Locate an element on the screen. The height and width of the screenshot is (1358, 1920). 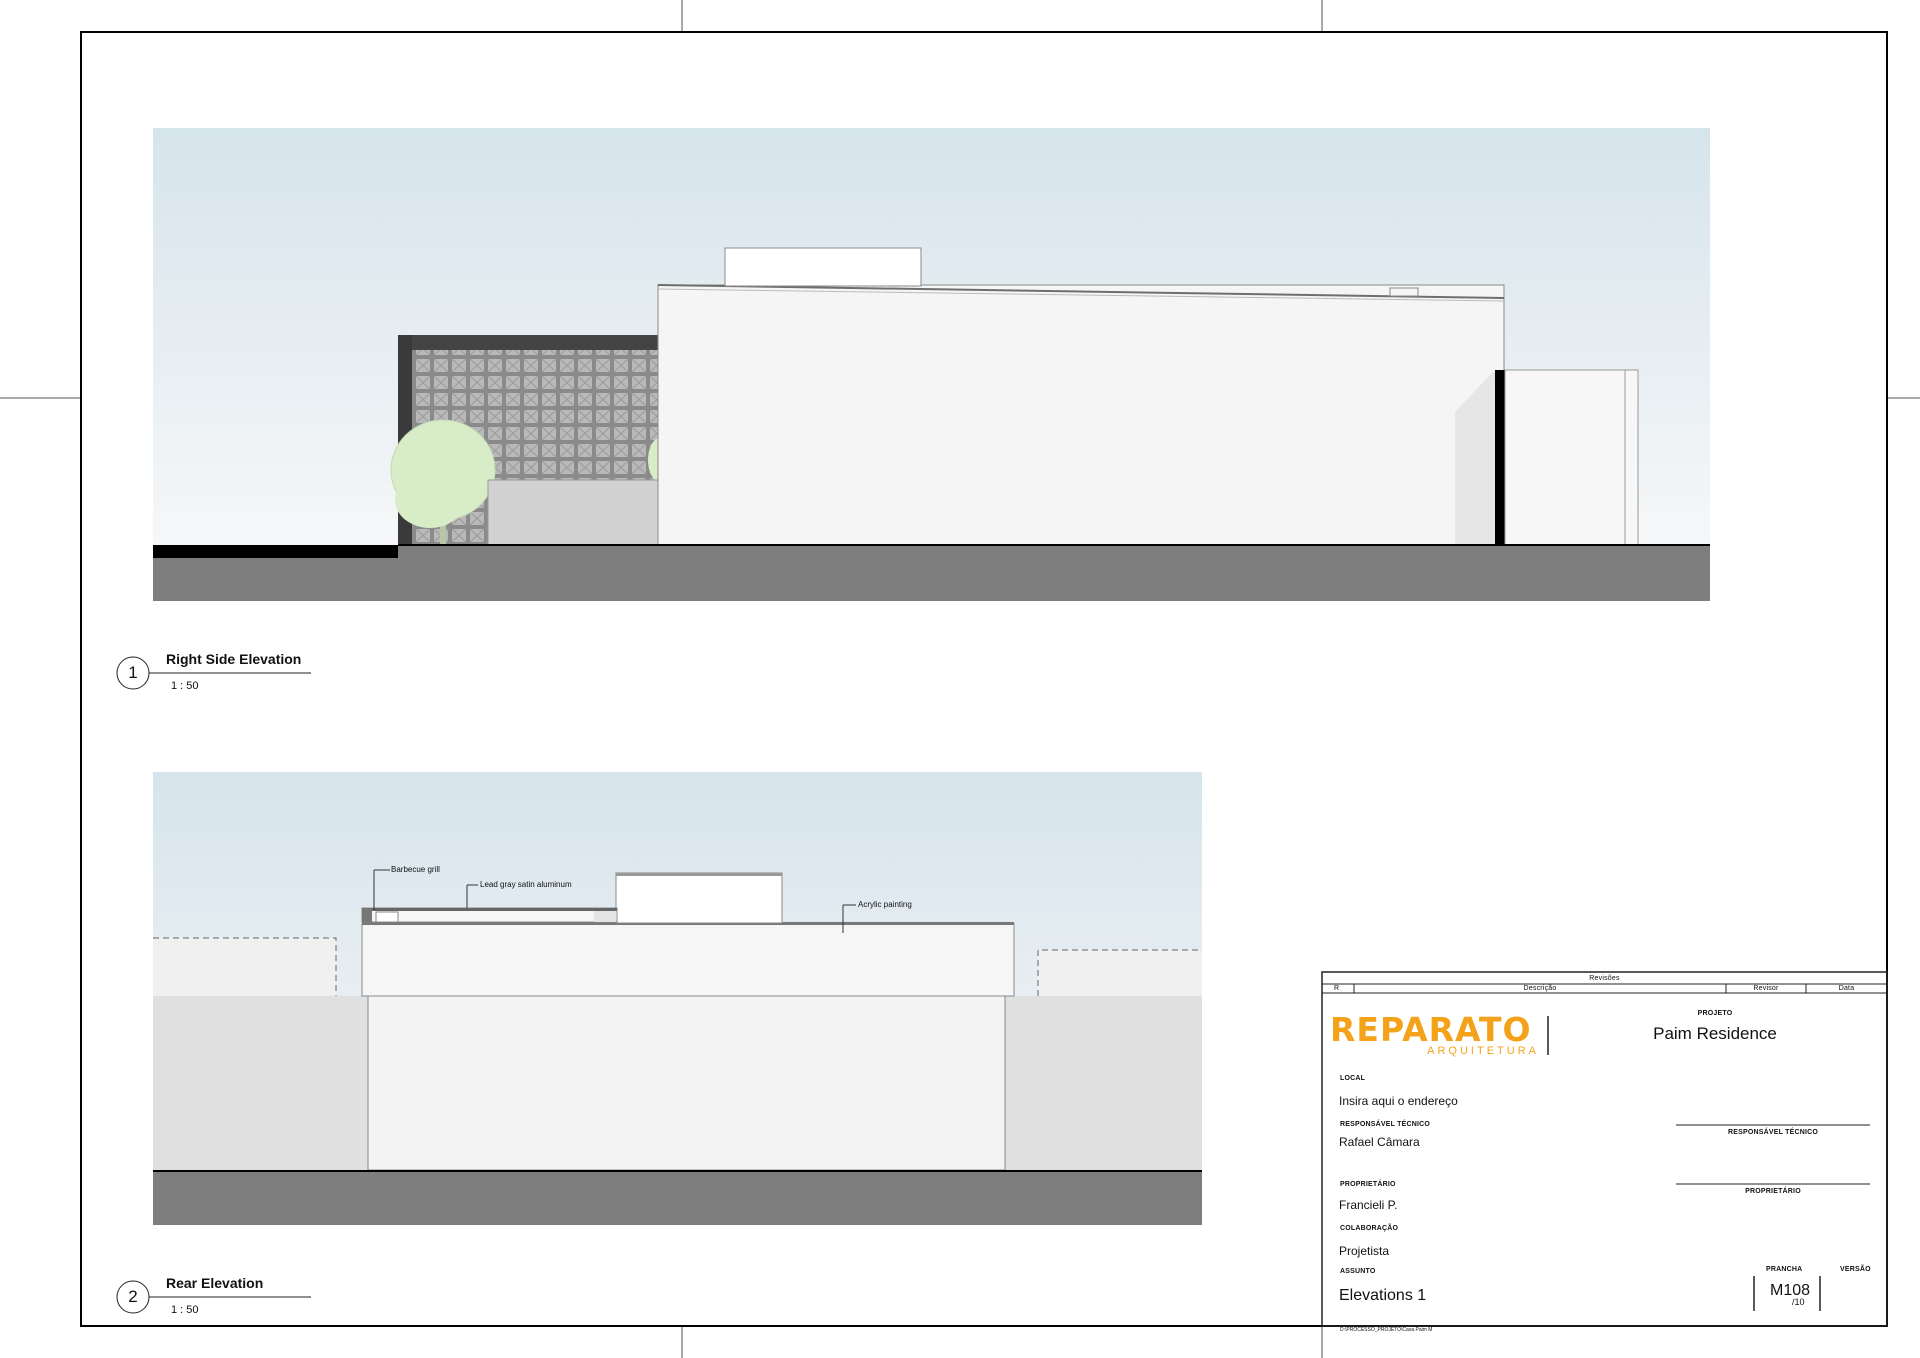
annotation-barbecue-grill: Barbecue grill is located at coordinates (415, 869).